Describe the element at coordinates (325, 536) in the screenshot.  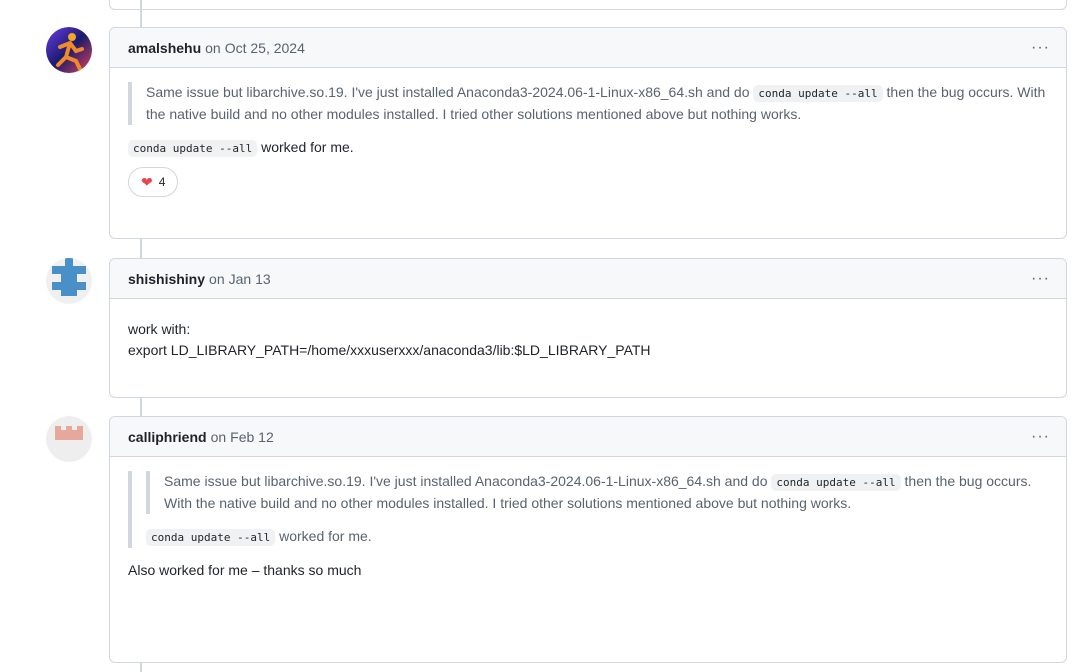
I see `quote-text-span: worked for me.` at that location.